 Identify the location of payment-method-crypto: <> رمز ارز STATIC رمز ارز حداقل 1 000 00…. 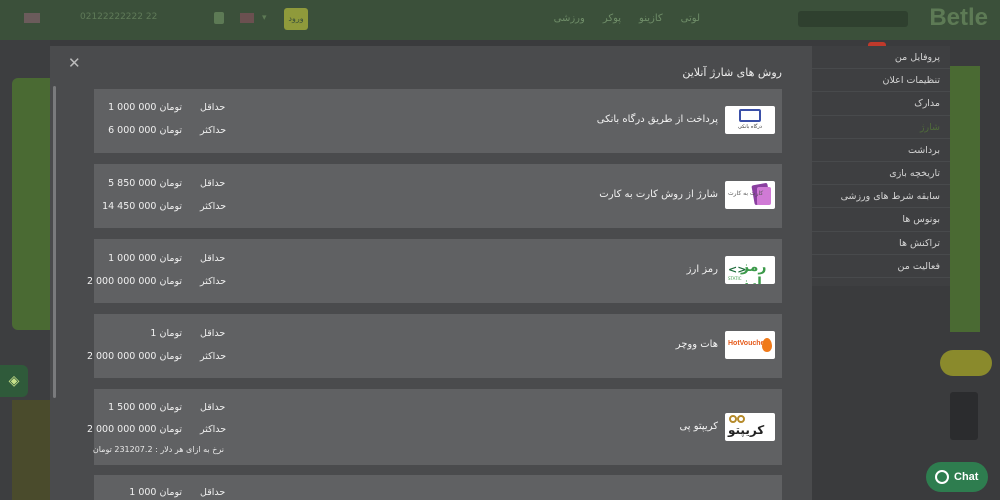
(434, 271).